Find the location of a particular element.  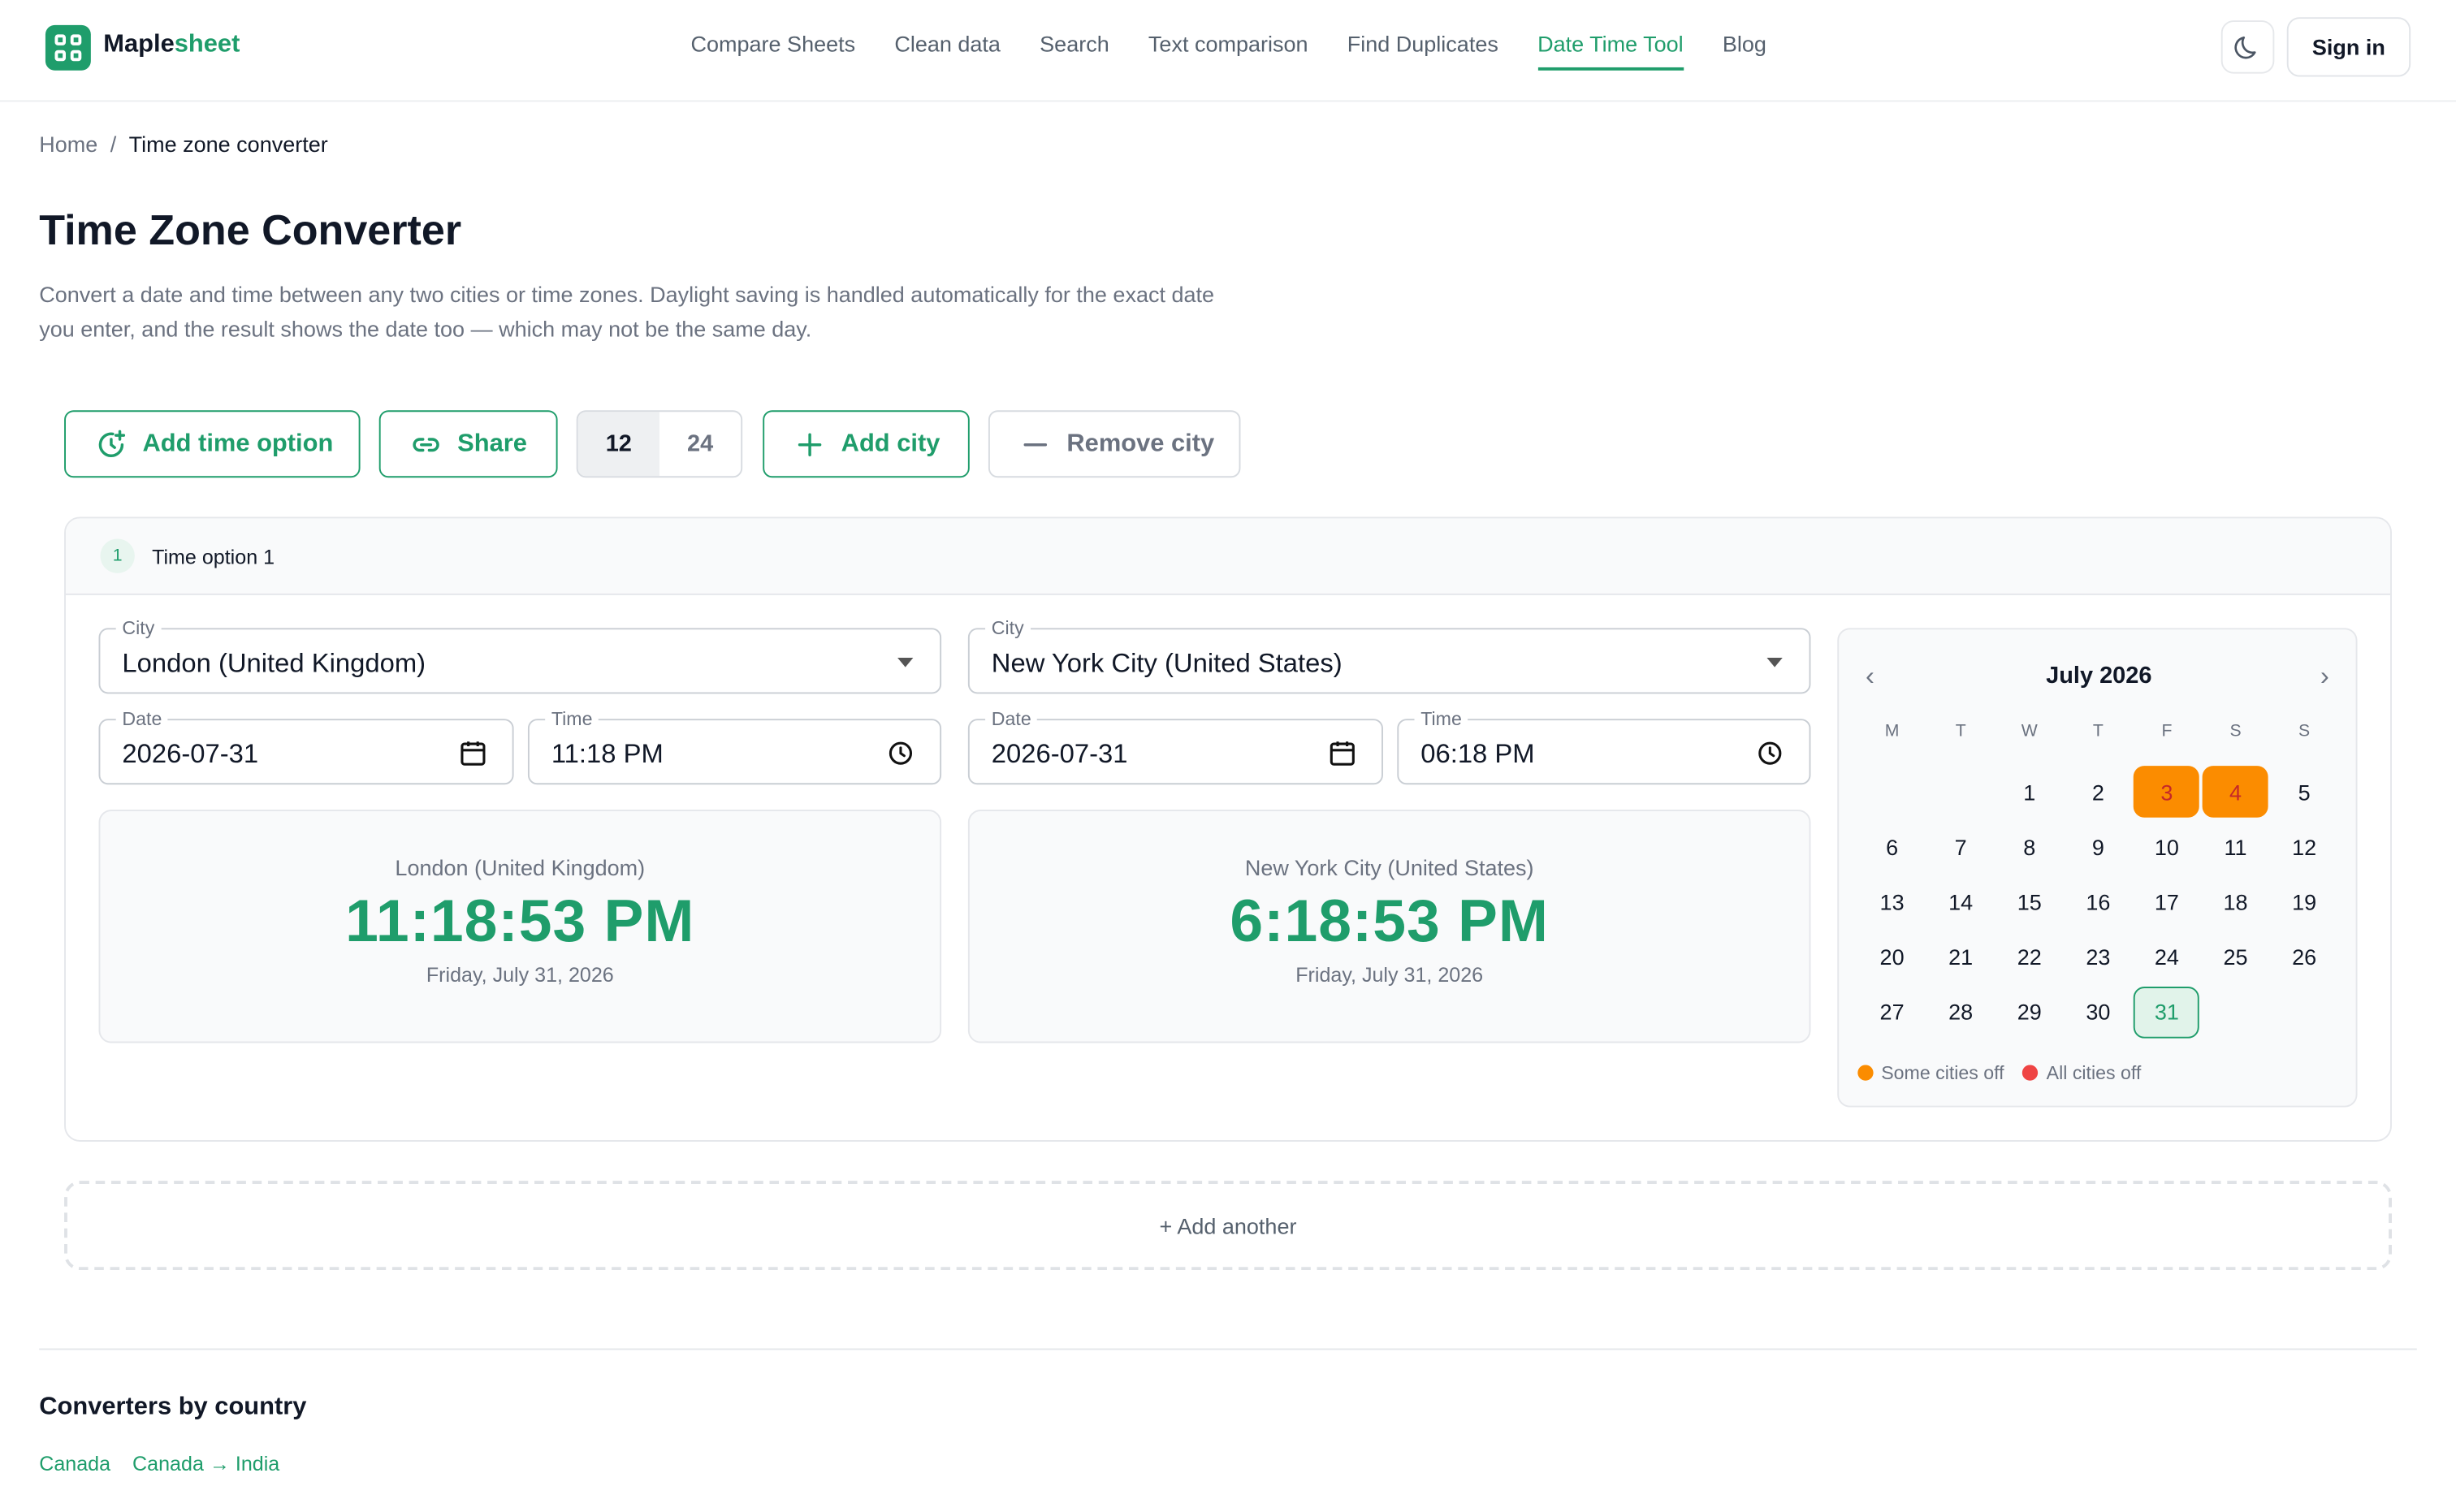

calendar-day-10: 10 is located at coordinates (2168, 847).